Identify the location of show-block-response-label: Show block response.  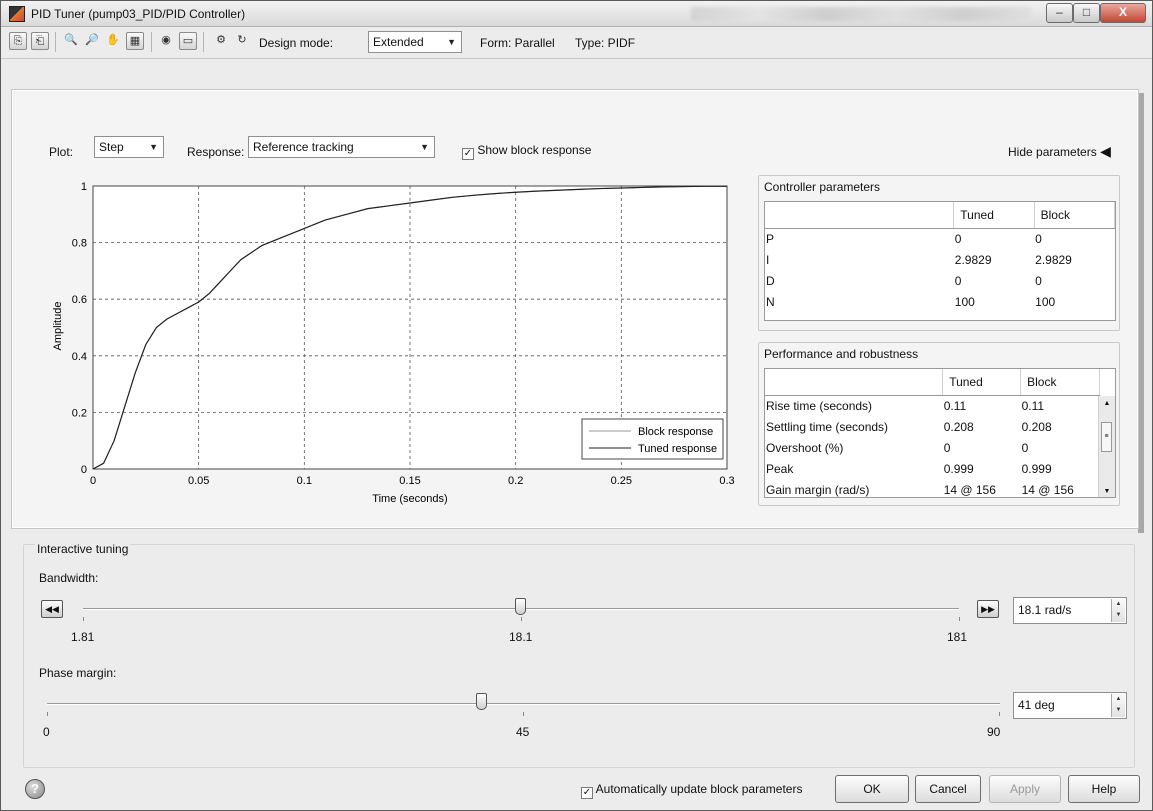
(534, 150).